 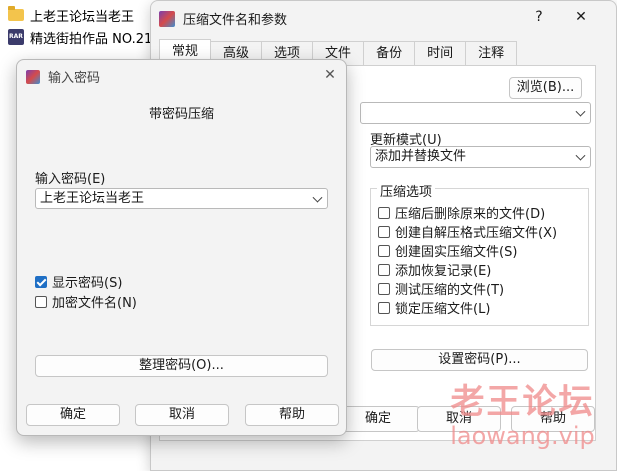 I want to click on option-recovery-record: 添加恢复记录(E), so click(x=434, y=269).